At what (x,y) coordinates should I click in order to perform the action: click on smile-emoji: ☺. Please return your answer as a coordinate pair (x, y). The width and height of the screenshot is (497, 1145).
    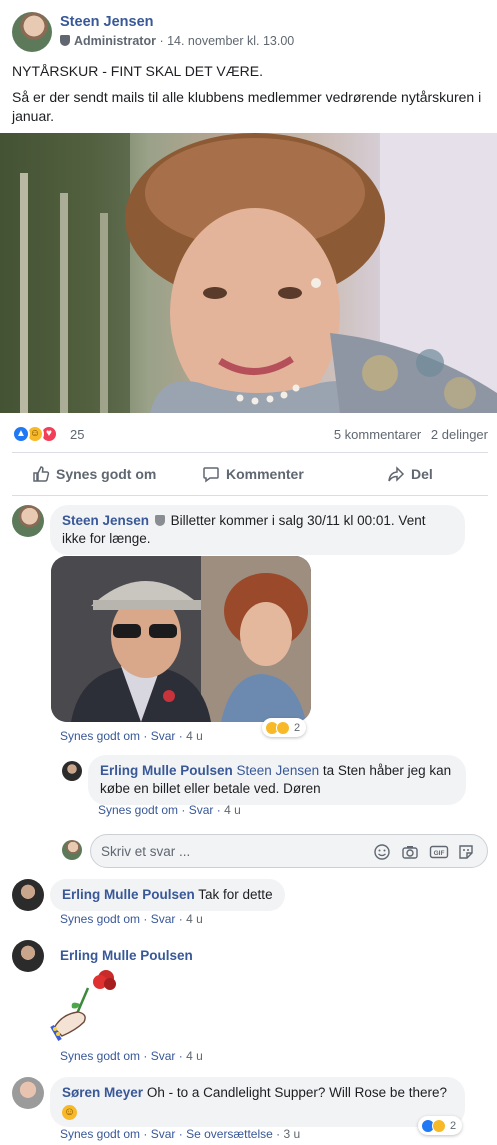
    Looking at the image, I should click on (69, 1112).